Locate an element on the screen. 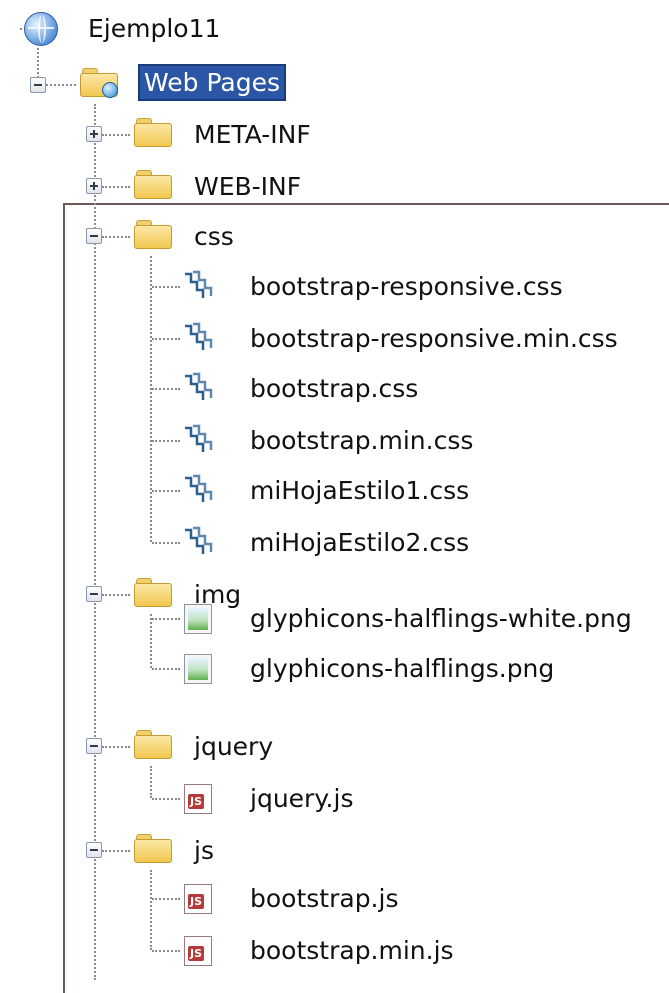 The image size is (669, 993). file-label: miHojaEstilo1.css is located at coordinates (360, 490).